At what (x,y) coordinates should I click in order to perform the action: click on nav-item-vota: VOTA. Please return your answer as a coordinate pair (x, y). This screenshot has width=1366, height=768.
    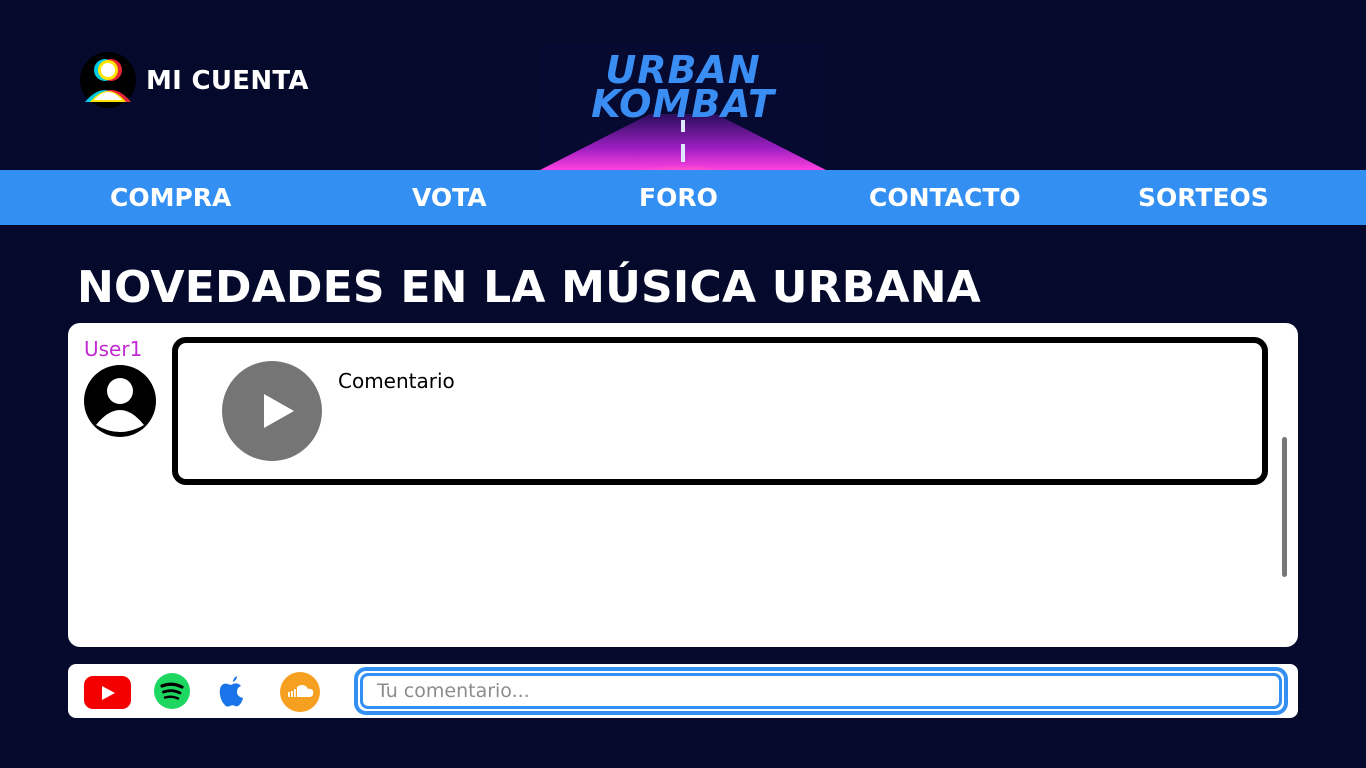
    Looking at the image, I should click on (449, 197).